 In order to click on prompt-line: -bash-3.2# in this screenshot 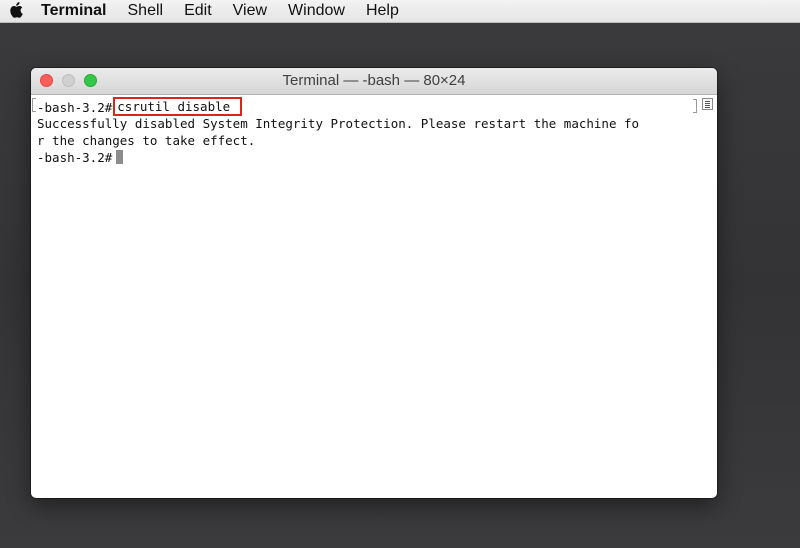, I will do `click(369, 157)`.